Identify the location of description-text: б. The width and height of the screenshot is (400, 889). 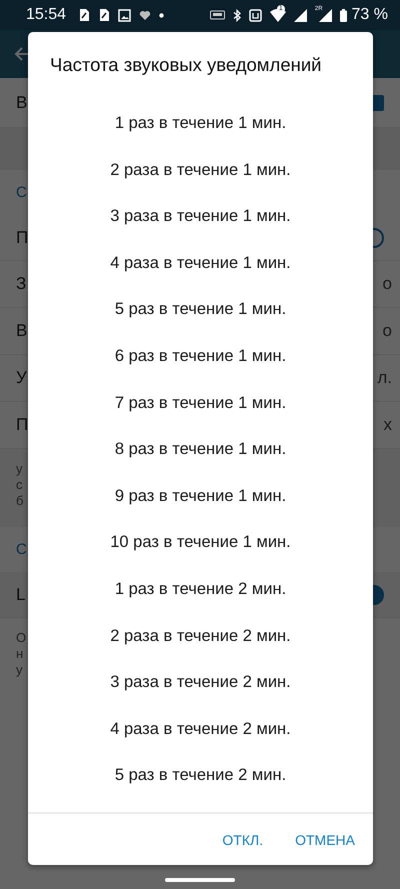
(20, 501).